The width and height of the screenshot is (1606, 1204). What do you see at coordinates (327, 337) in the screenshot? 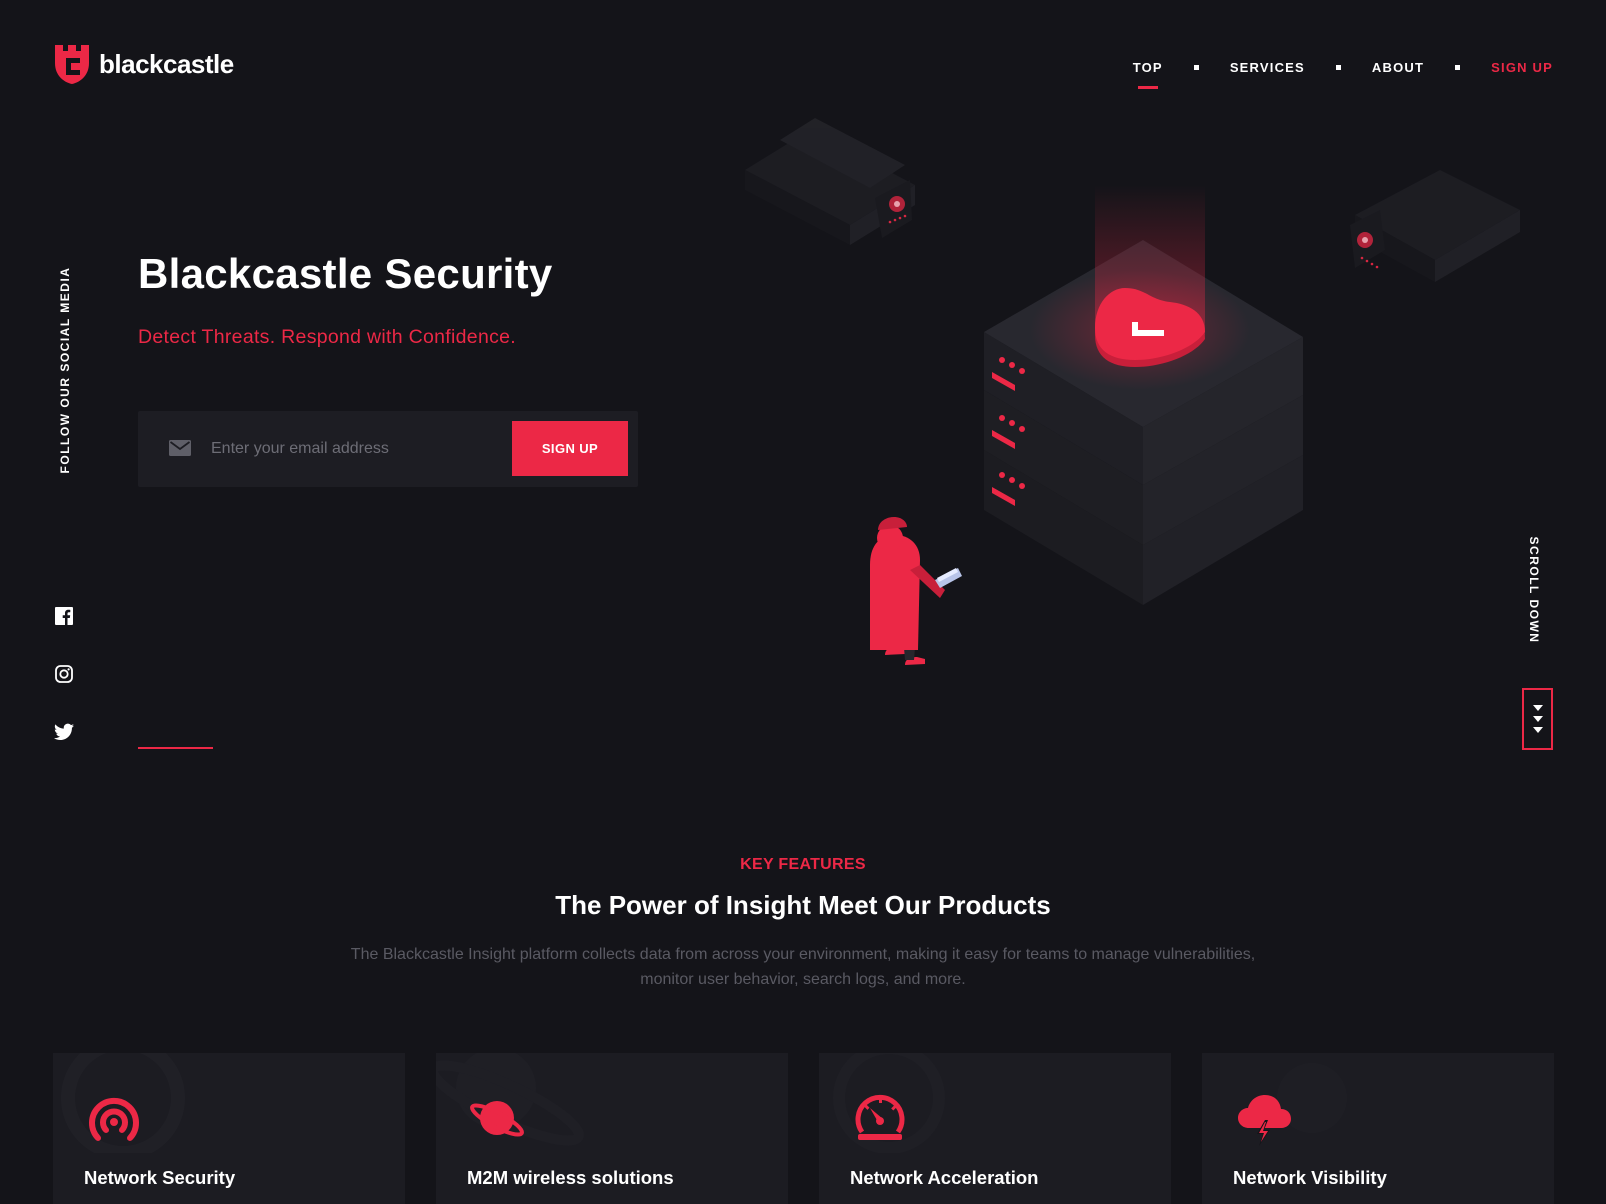
I see `hero-subtitle: Detect Threats. Respond with Confidence.` at bounding box center [327, 337].